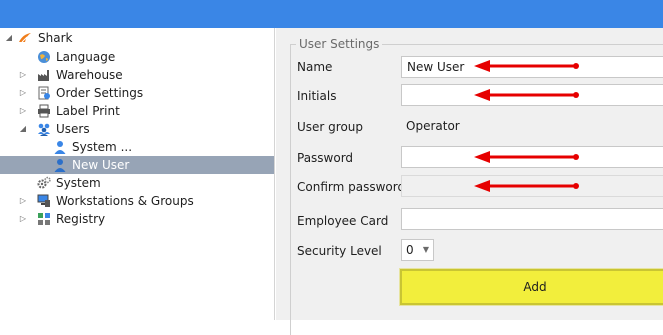 The width and height of the screenshot is (663, 335). Describe the element at coordinates (86, 57) in the screenshot. I see `tree-label-language: Language` at that location.